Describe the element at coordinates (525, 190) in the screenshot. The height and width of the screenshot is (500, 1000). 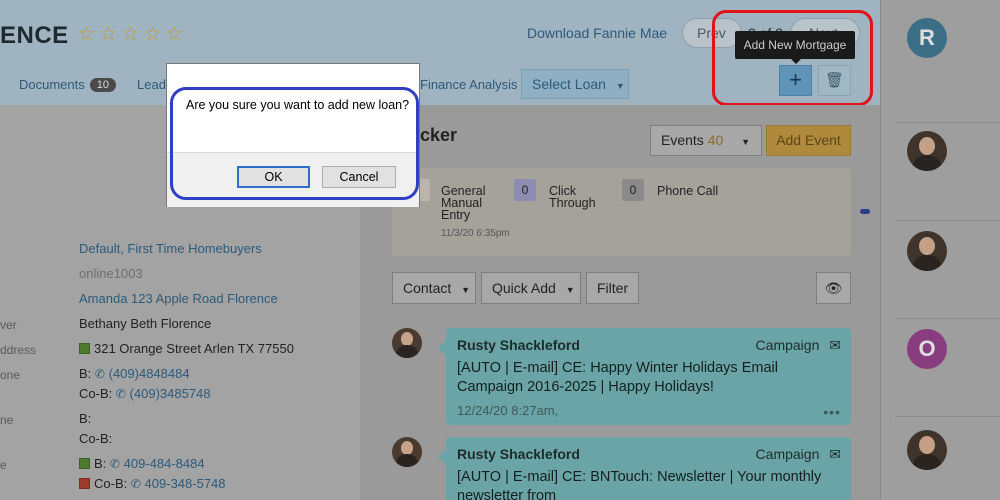
I see `stat-count-click: 0` at that location.